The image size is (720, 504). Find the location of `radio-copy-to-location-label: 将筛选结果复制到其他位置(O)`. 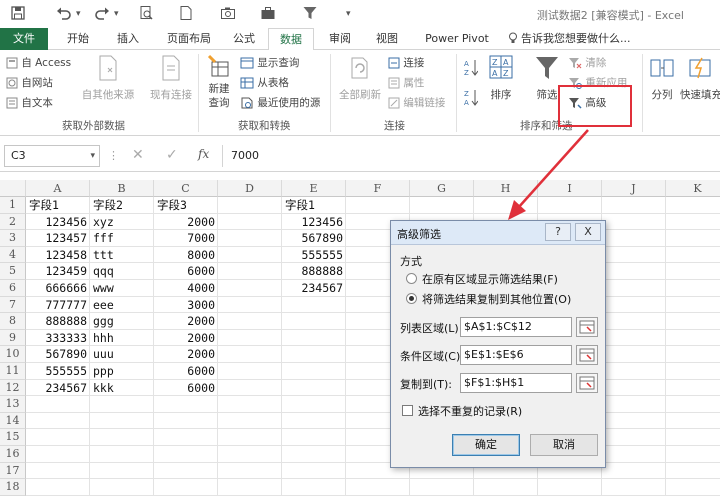

radio-copy-to-location-label: 将筛选结果复制到其他位置(O) is located at coordinates (496, 299).